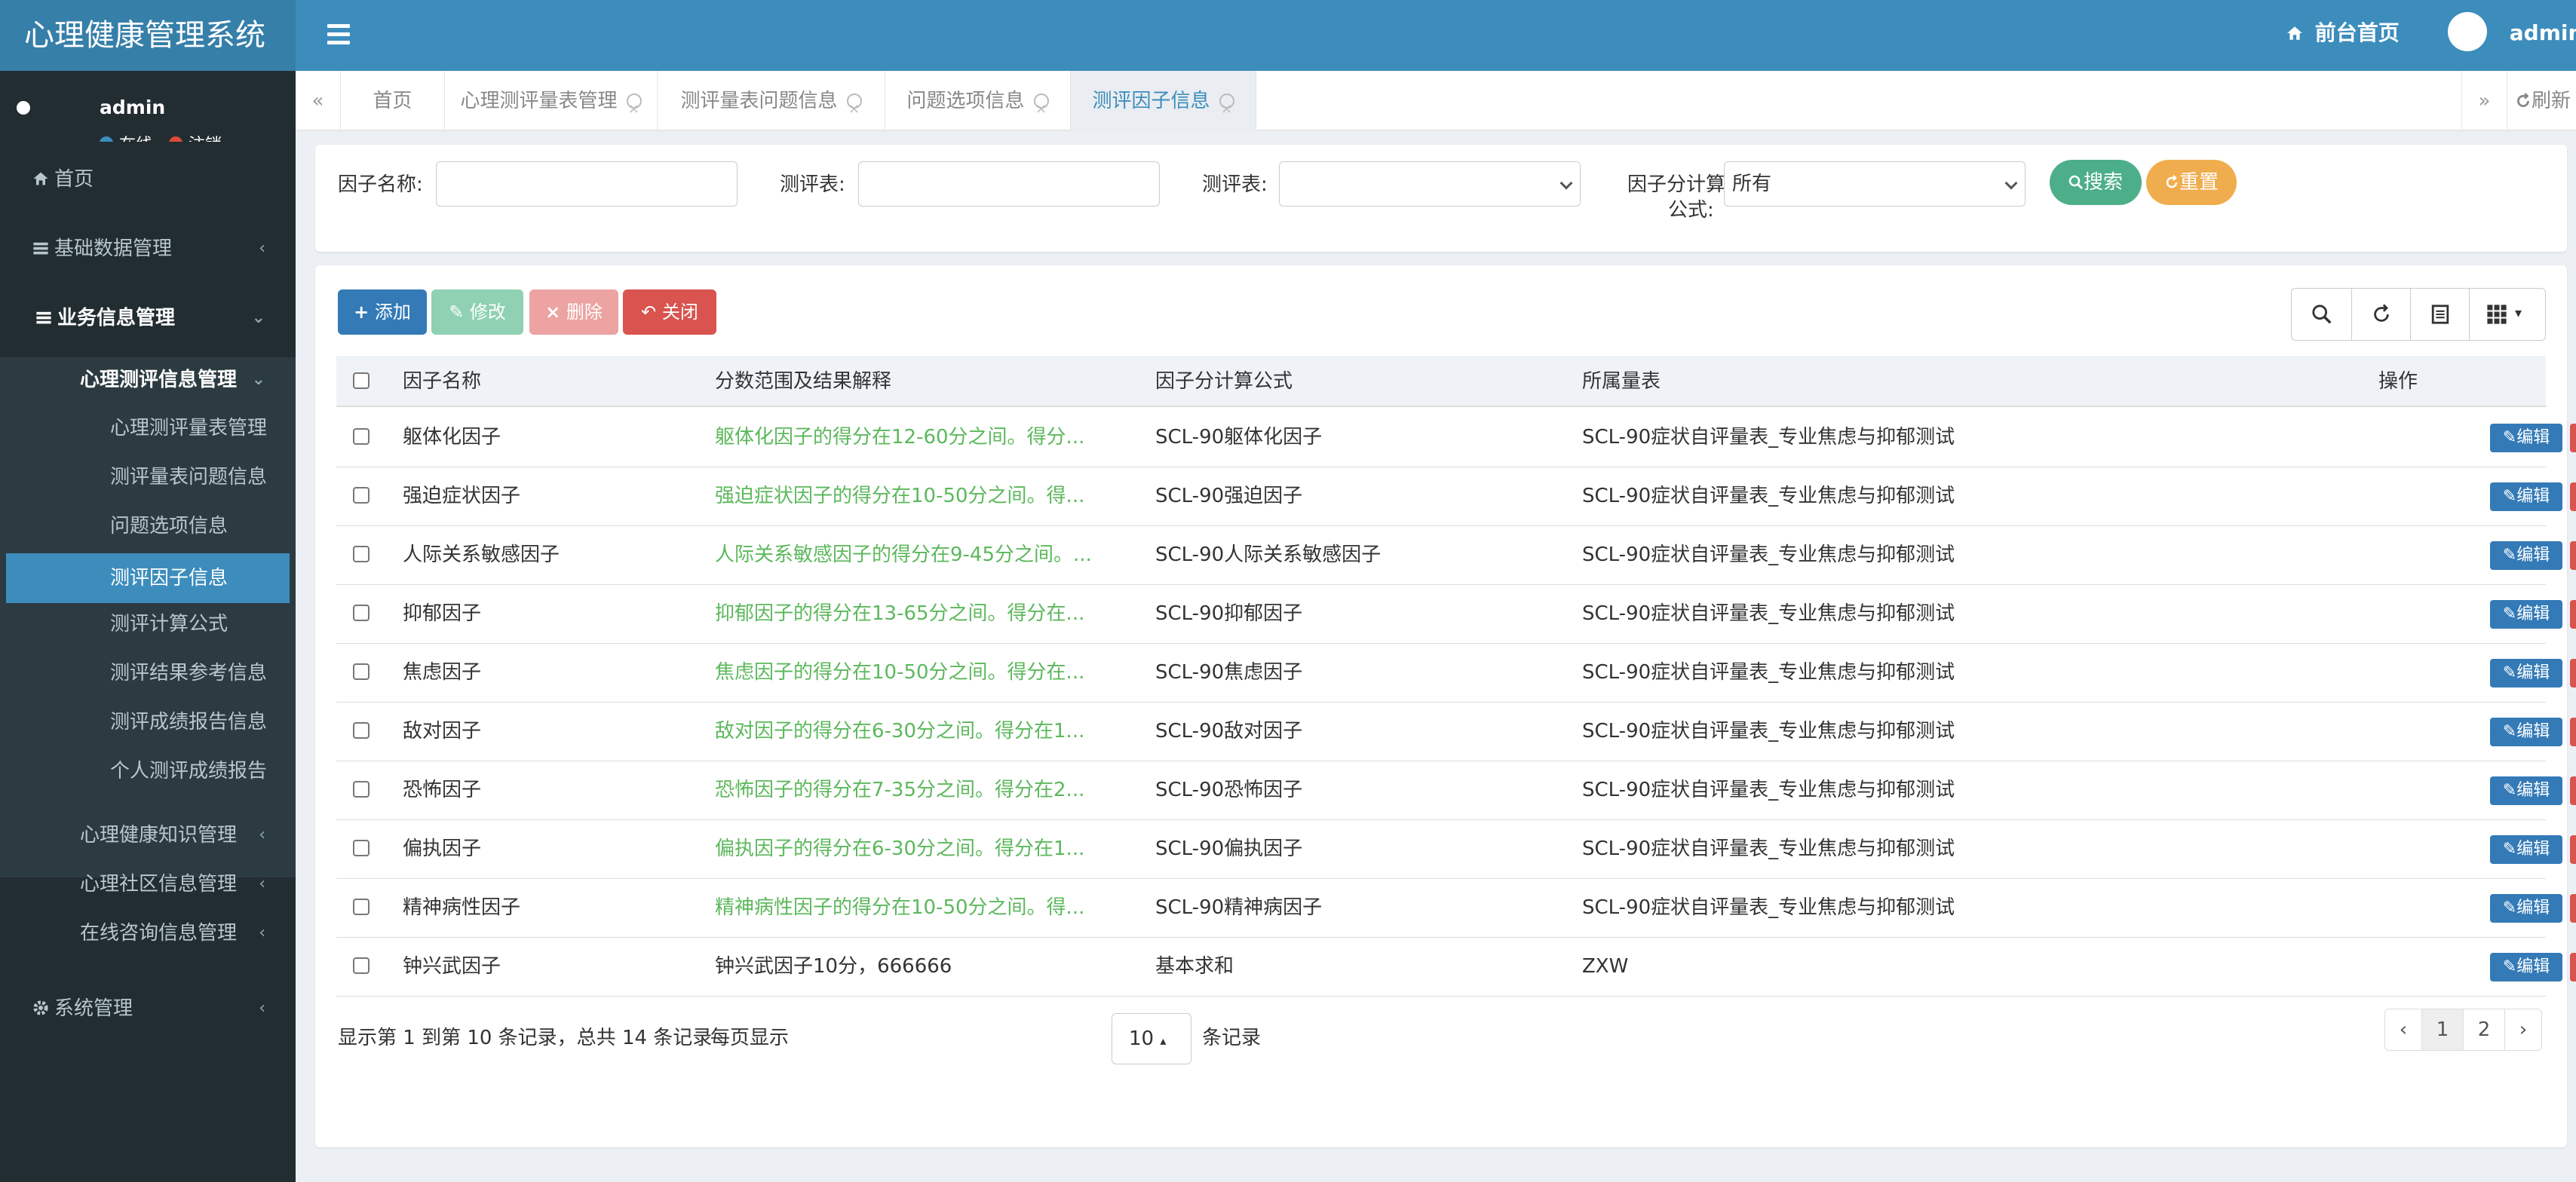 The width and height of the screenshot is (2576, 1182). Describe the element at coordinates (205, 139) in the screenshot. I see `logout-link: 注销` at that location.